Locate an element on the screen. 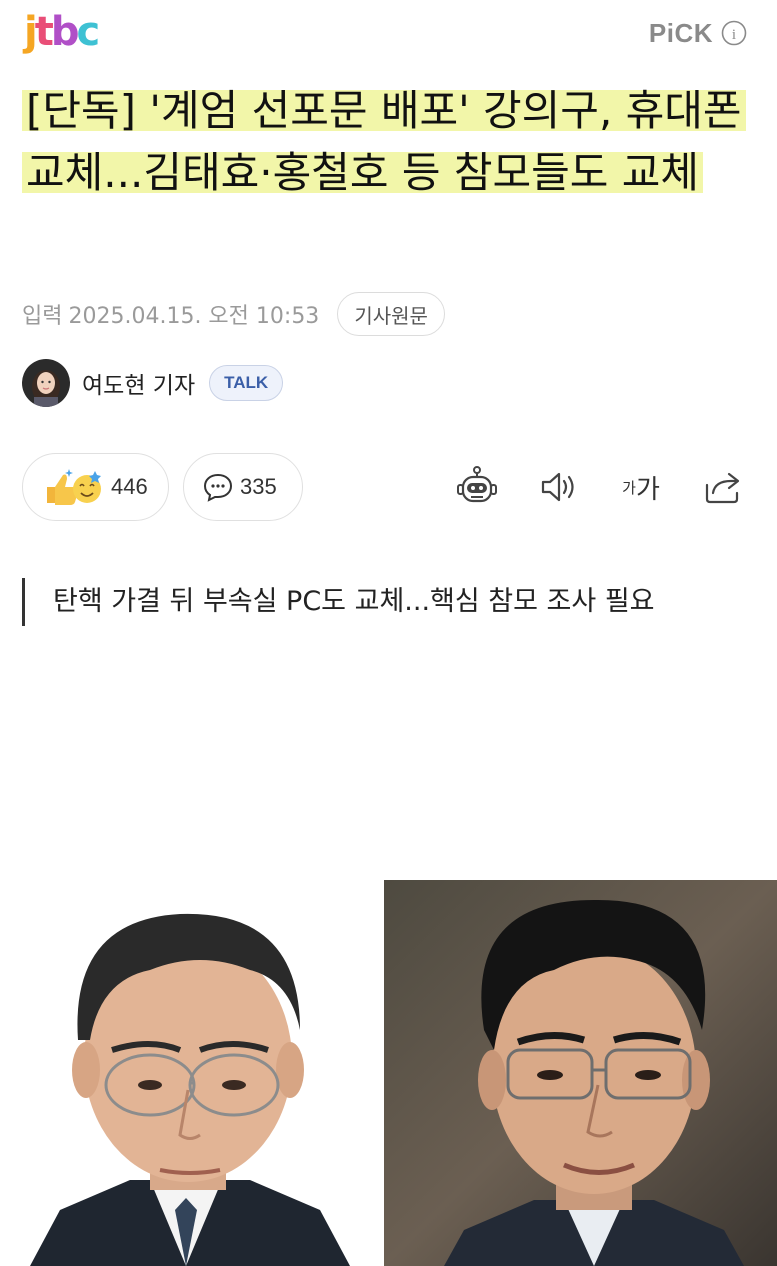 The height and width of the screenshot is (1266, 777). publish-date: 2025.04.15. 오전 10:53 is located at coordinates (194, 316).